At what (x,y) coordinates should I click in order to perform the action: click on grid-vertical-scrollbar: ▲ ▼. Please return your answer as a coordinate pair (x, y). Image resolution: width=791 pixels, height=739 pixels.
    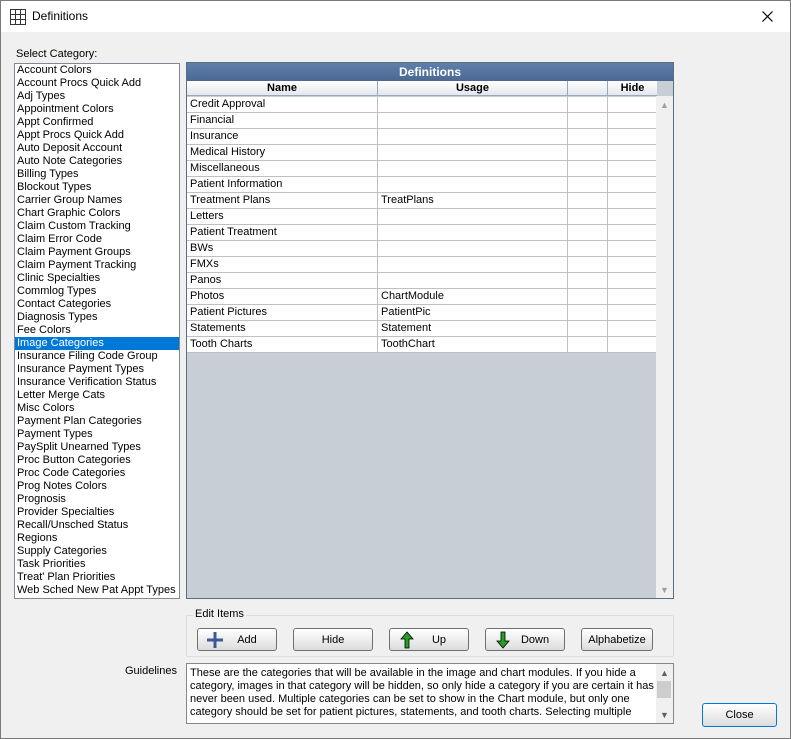
    Looking at the image, I should click on (664, 347).